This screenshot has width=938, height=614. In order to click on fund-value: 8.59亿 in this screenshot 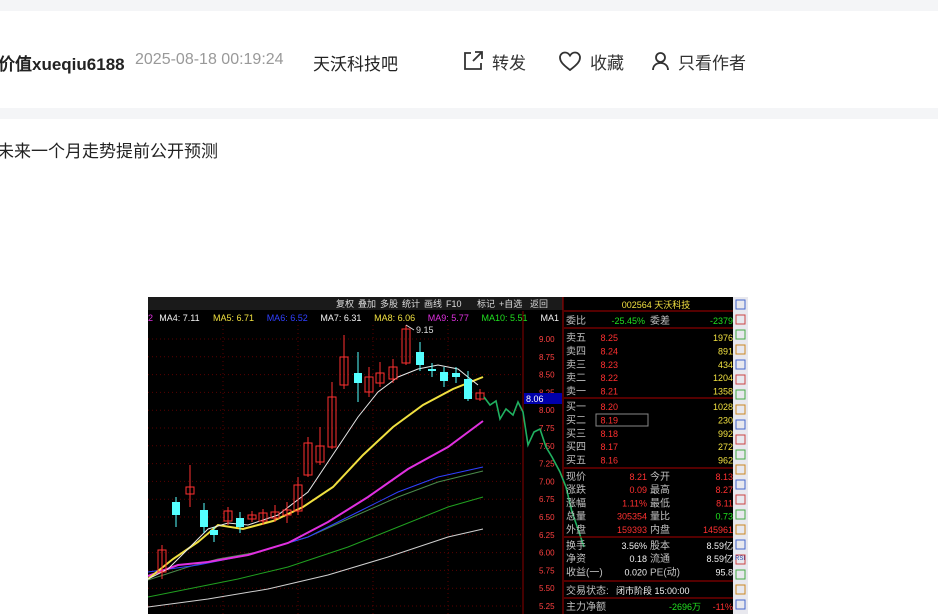, I will do `click(719, 558)`.